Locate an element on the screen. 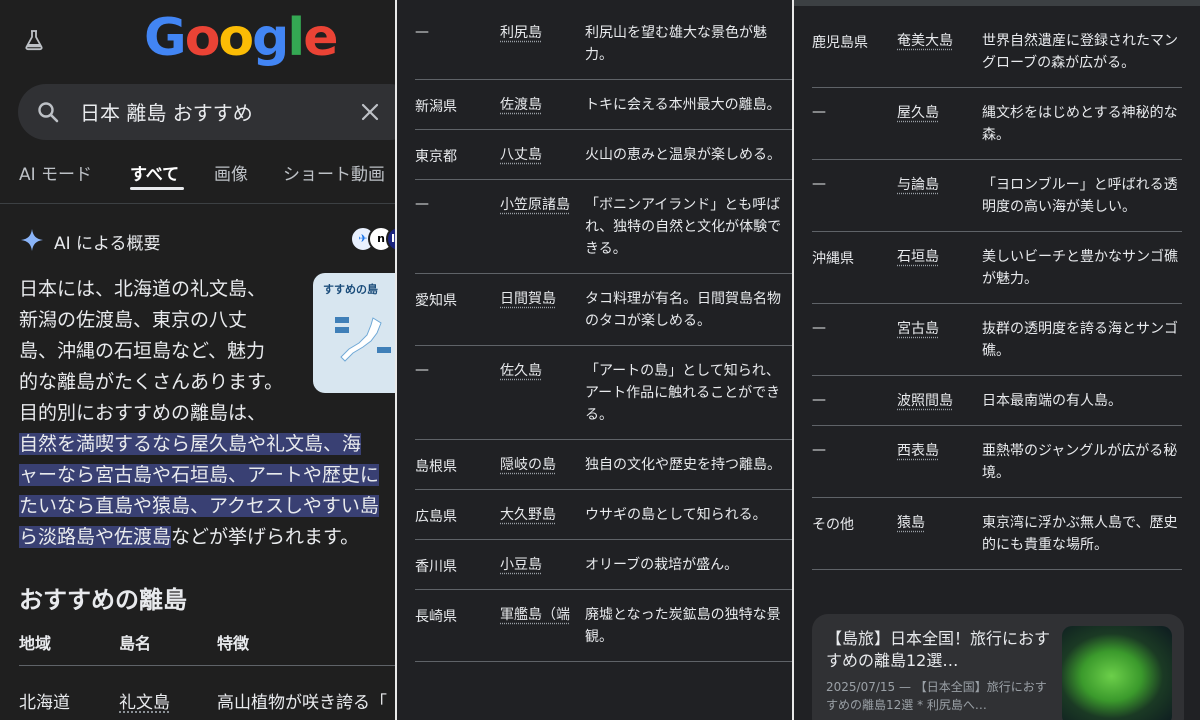  table-cell-feature: 「ボニンアイランド」とも呼ばれ、独特の自然と文化が体験できる。 is located at coordinates (683, 227).